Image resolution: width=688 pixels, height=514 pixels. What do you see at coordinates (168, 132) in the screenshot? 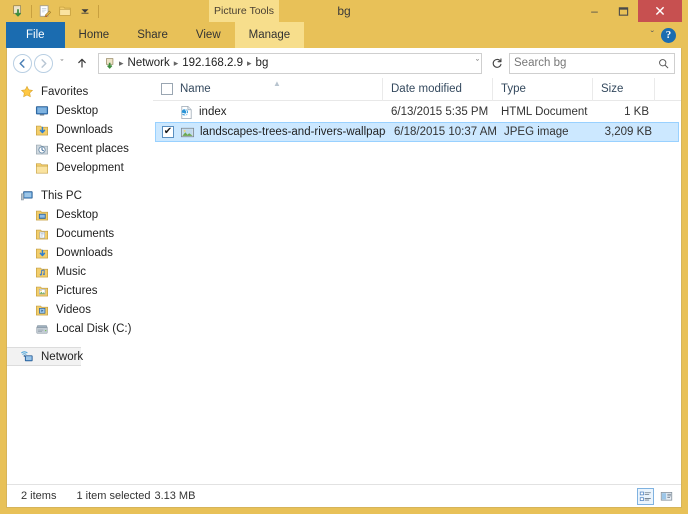
I see `row-checkbox: ✔` at bounding box center [168, 132].